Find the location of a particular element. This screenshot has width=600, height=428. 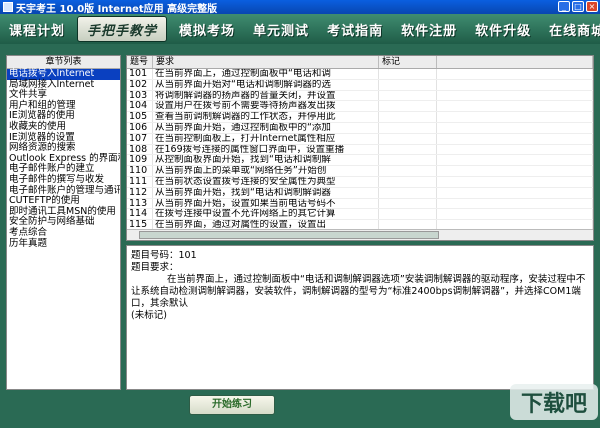

window-controls: _ □ × is located at coordinates (578, 6).